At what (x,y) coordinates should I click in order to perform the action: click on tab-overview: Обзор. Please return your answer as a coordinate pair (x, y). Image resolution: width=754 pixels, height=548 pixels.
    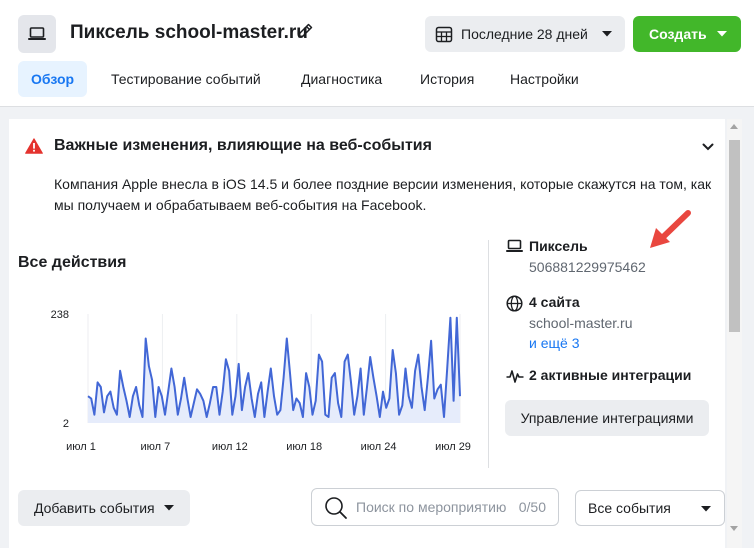
    Looking at the image, I should click on (53, 79).